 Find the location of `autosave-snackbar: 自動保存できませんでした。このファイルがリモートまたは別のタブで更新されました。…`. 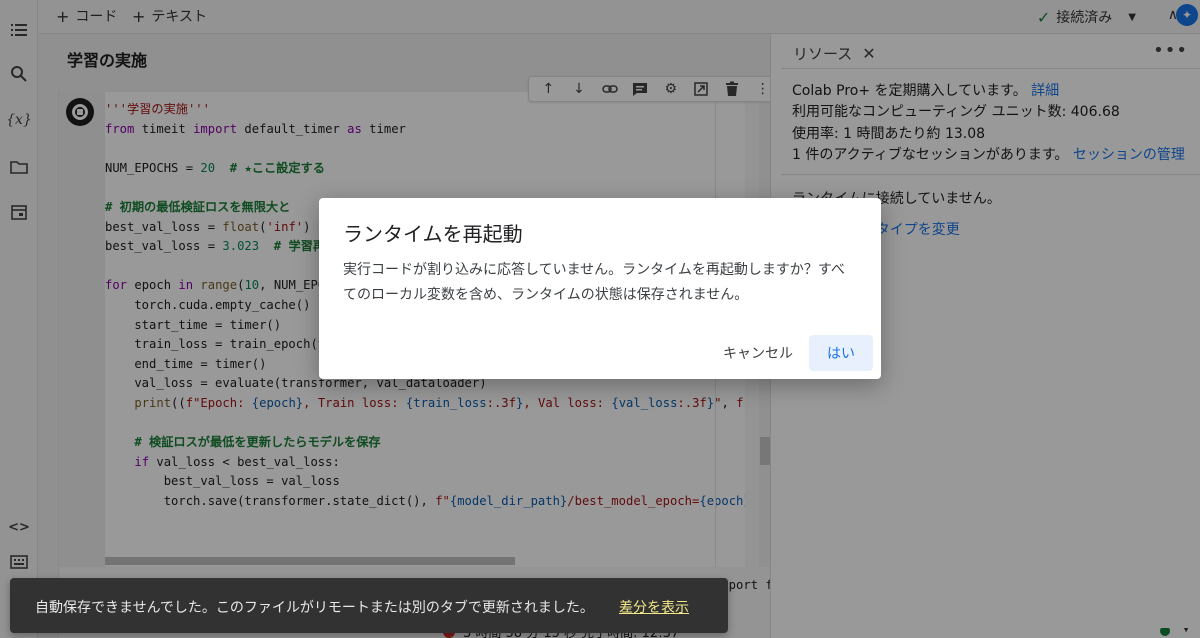

autosave-snackbar: 自動保存できませんでした。このファイルがリモートまたは別のタブで更新されました。… is located at coordinates (369, 605).